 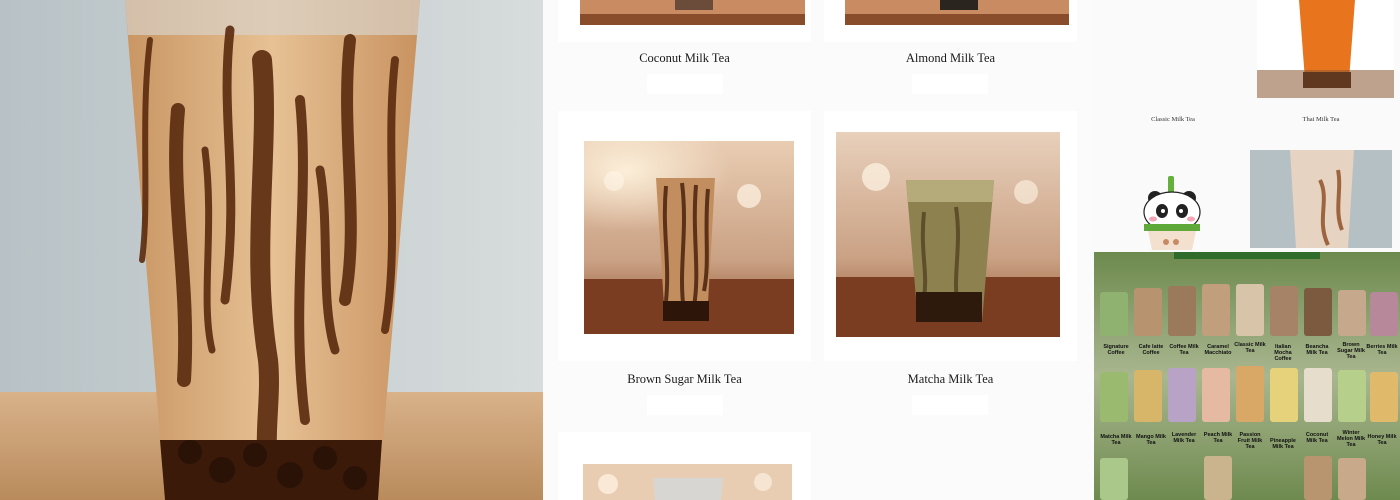 I want to click on menu-item-label: Mango Milk Tea, so click(x=1151, y=440).